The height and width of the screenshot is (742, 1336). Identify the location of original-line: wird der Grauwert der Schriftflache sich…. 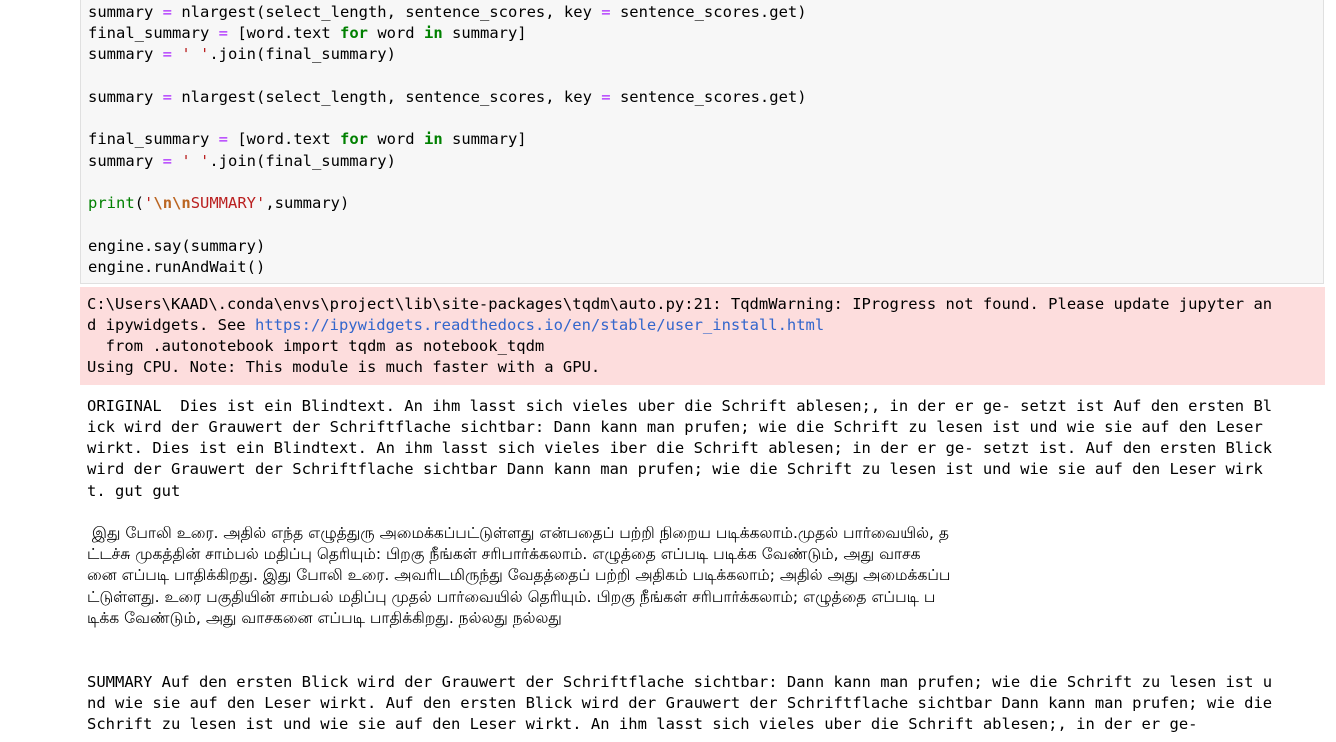
(675, 469).